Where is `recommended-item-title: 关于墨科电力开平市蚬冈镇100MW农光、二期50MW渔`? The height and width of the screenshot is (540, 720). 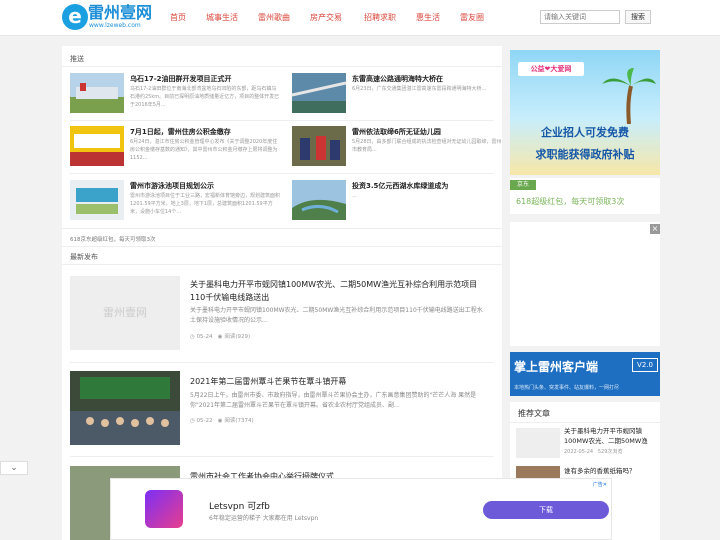
recommended-item-title: 关于墨科电力开平市蚬冈镇100MW农光、二期50MW渔 is located at coordinates (610, 436).